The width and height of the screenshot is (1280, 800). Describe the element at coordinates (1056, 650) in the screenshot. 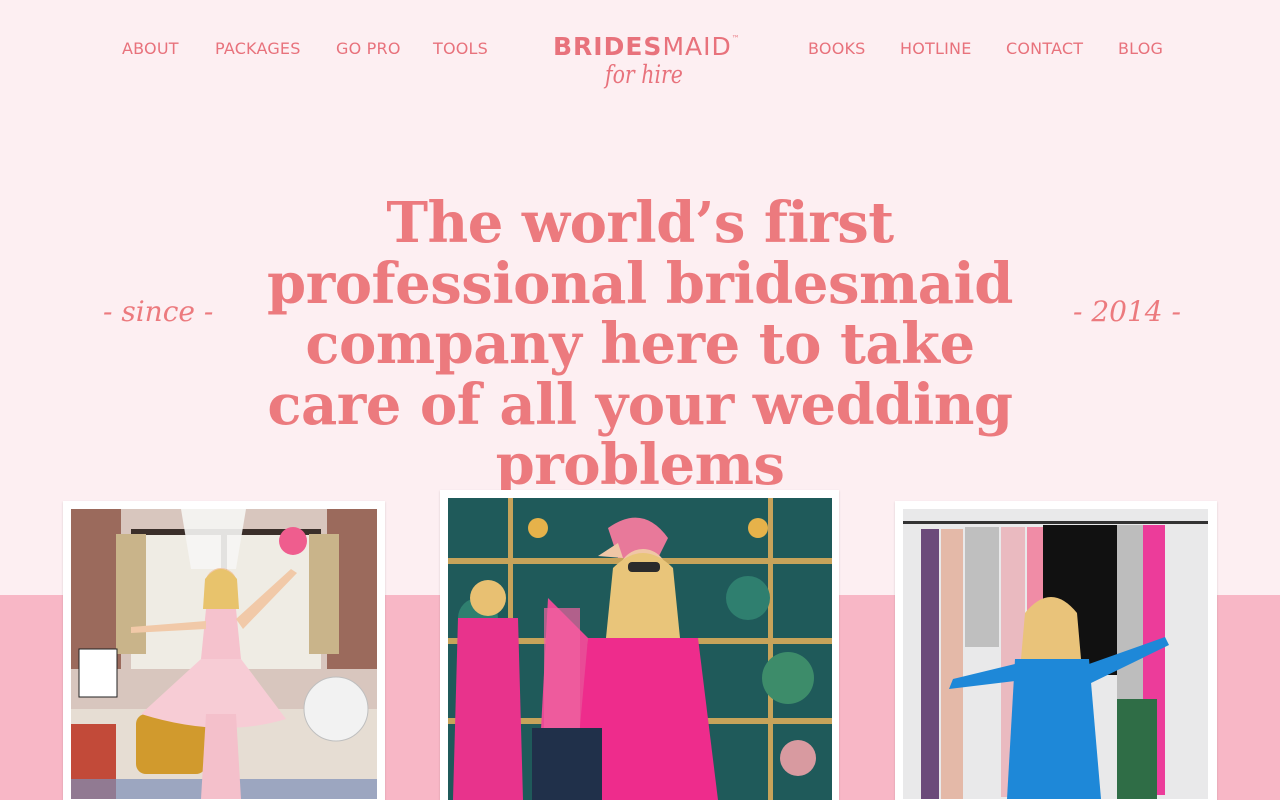

I see `bridesmaid-wardrobe-rack-photo` at that location.